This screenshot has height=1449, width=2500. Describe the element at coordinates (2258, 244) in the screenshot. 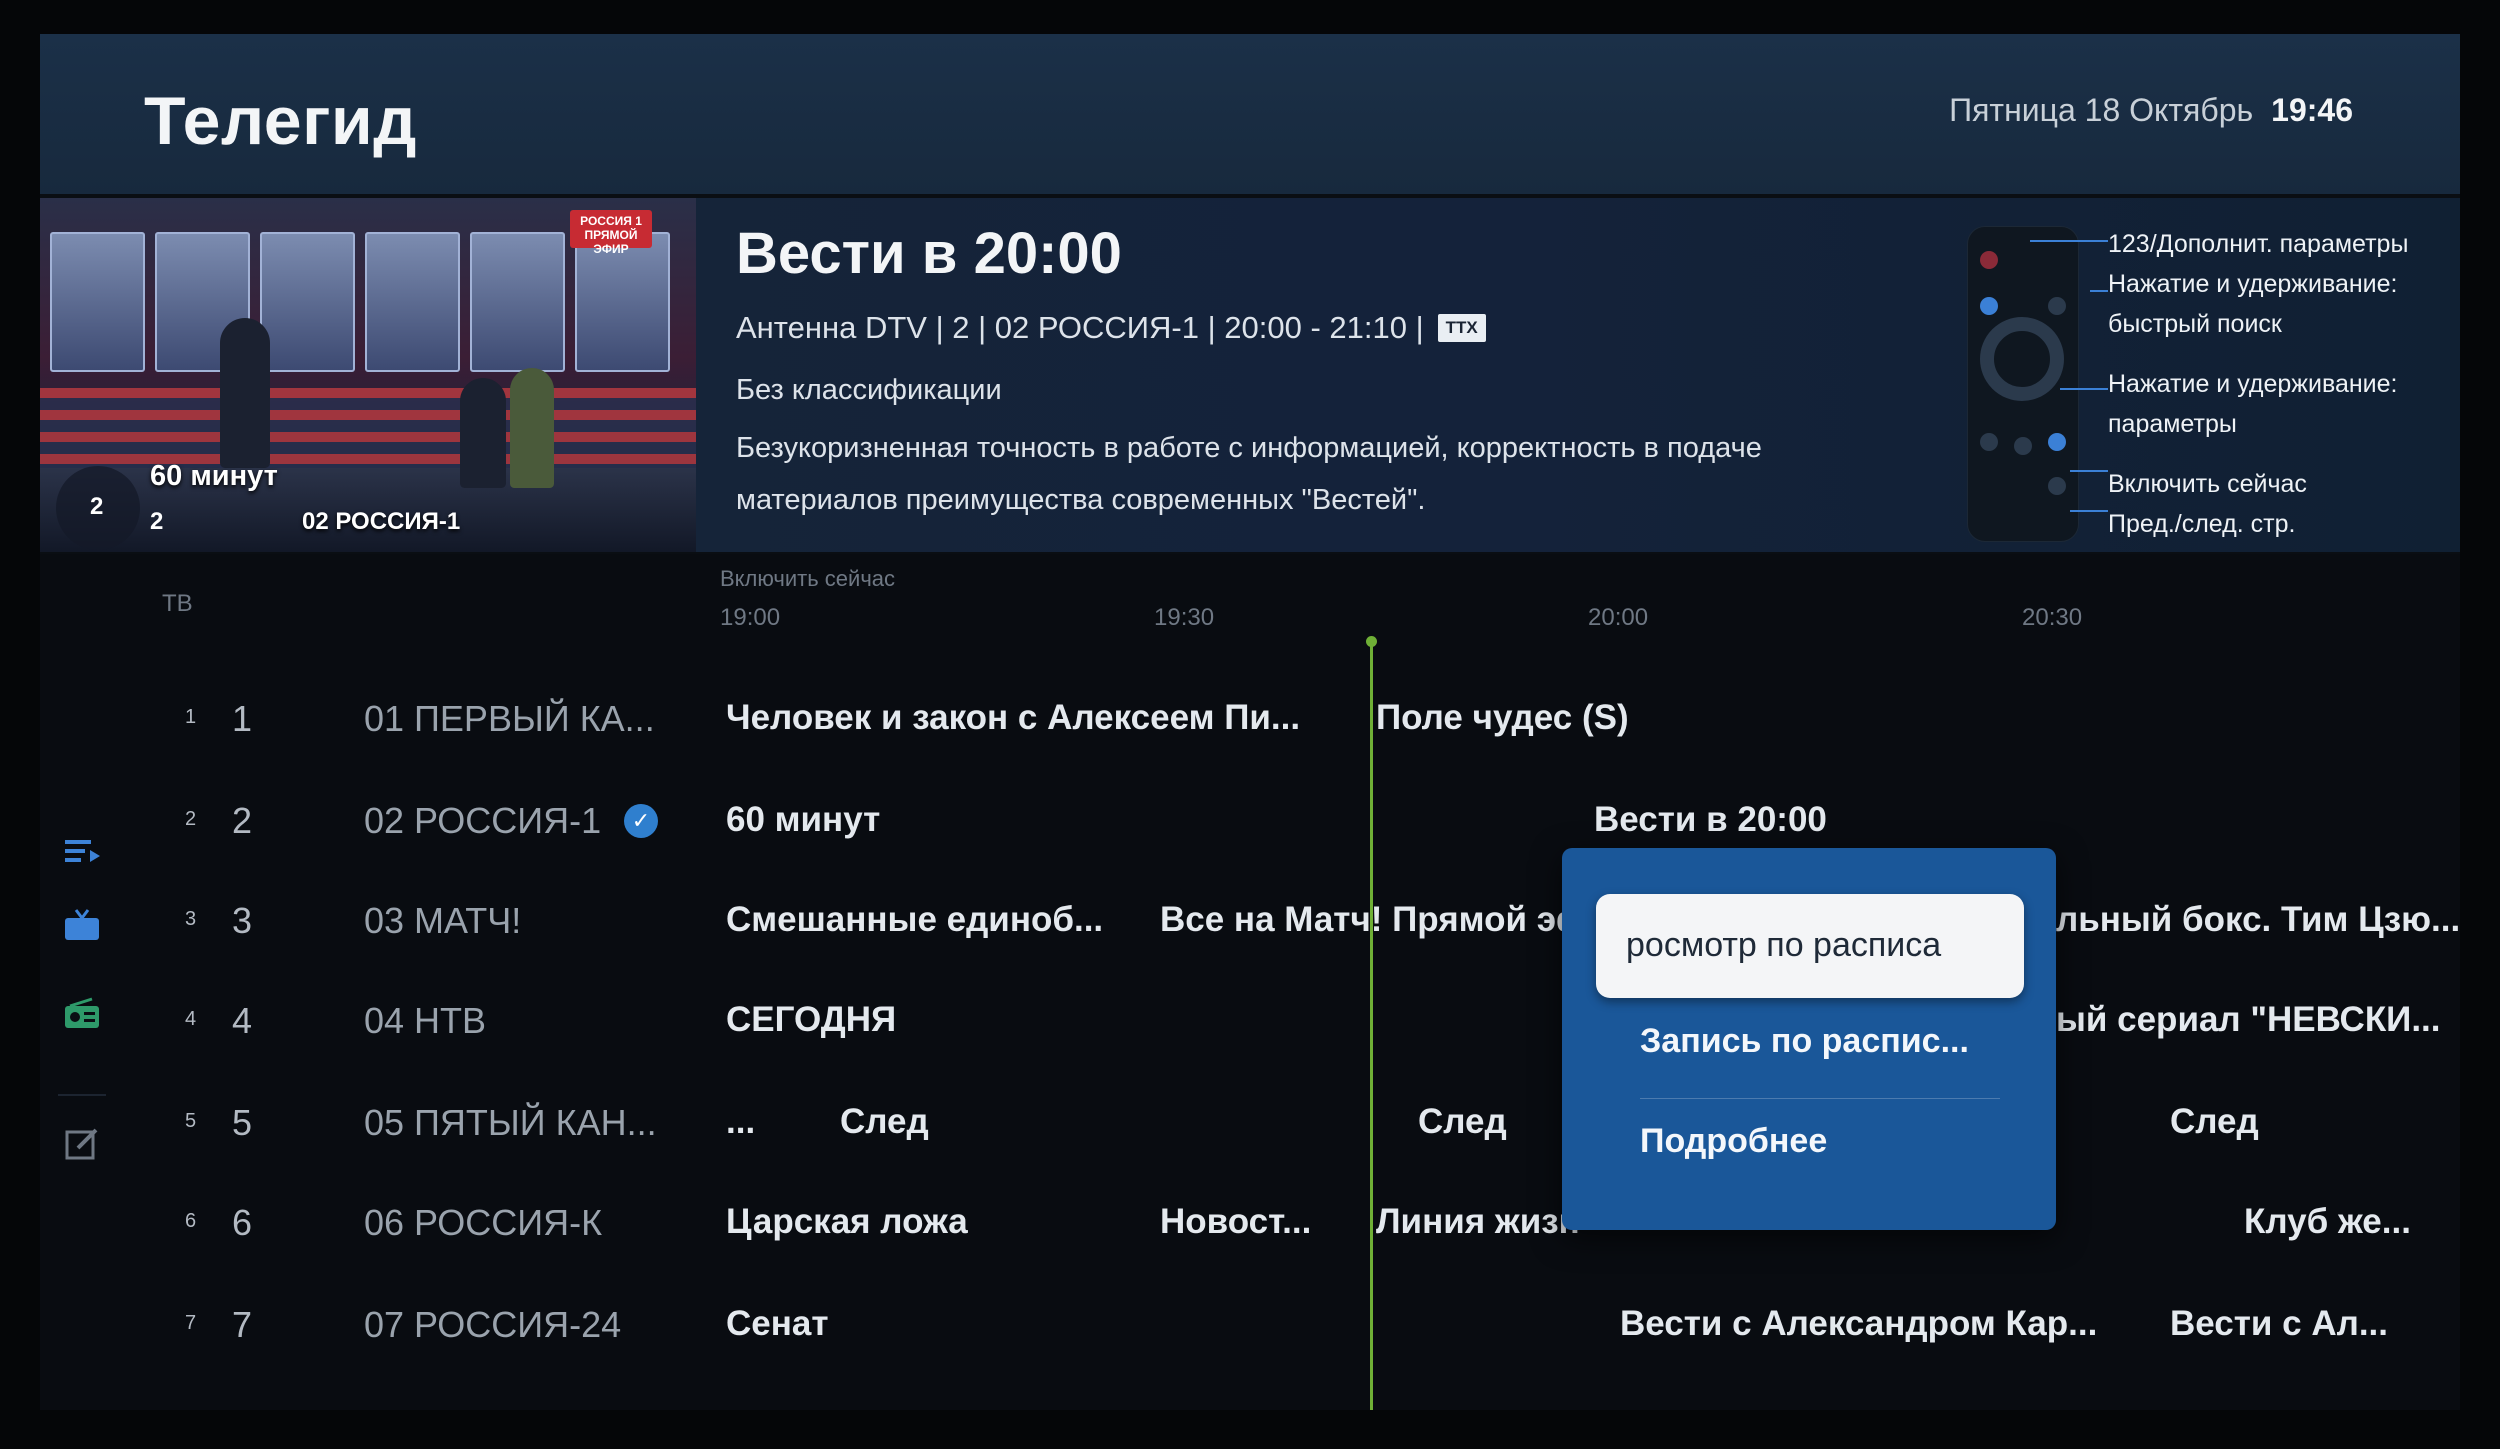

I see `hint-text: 123/Дополнит. параметры` at that location.